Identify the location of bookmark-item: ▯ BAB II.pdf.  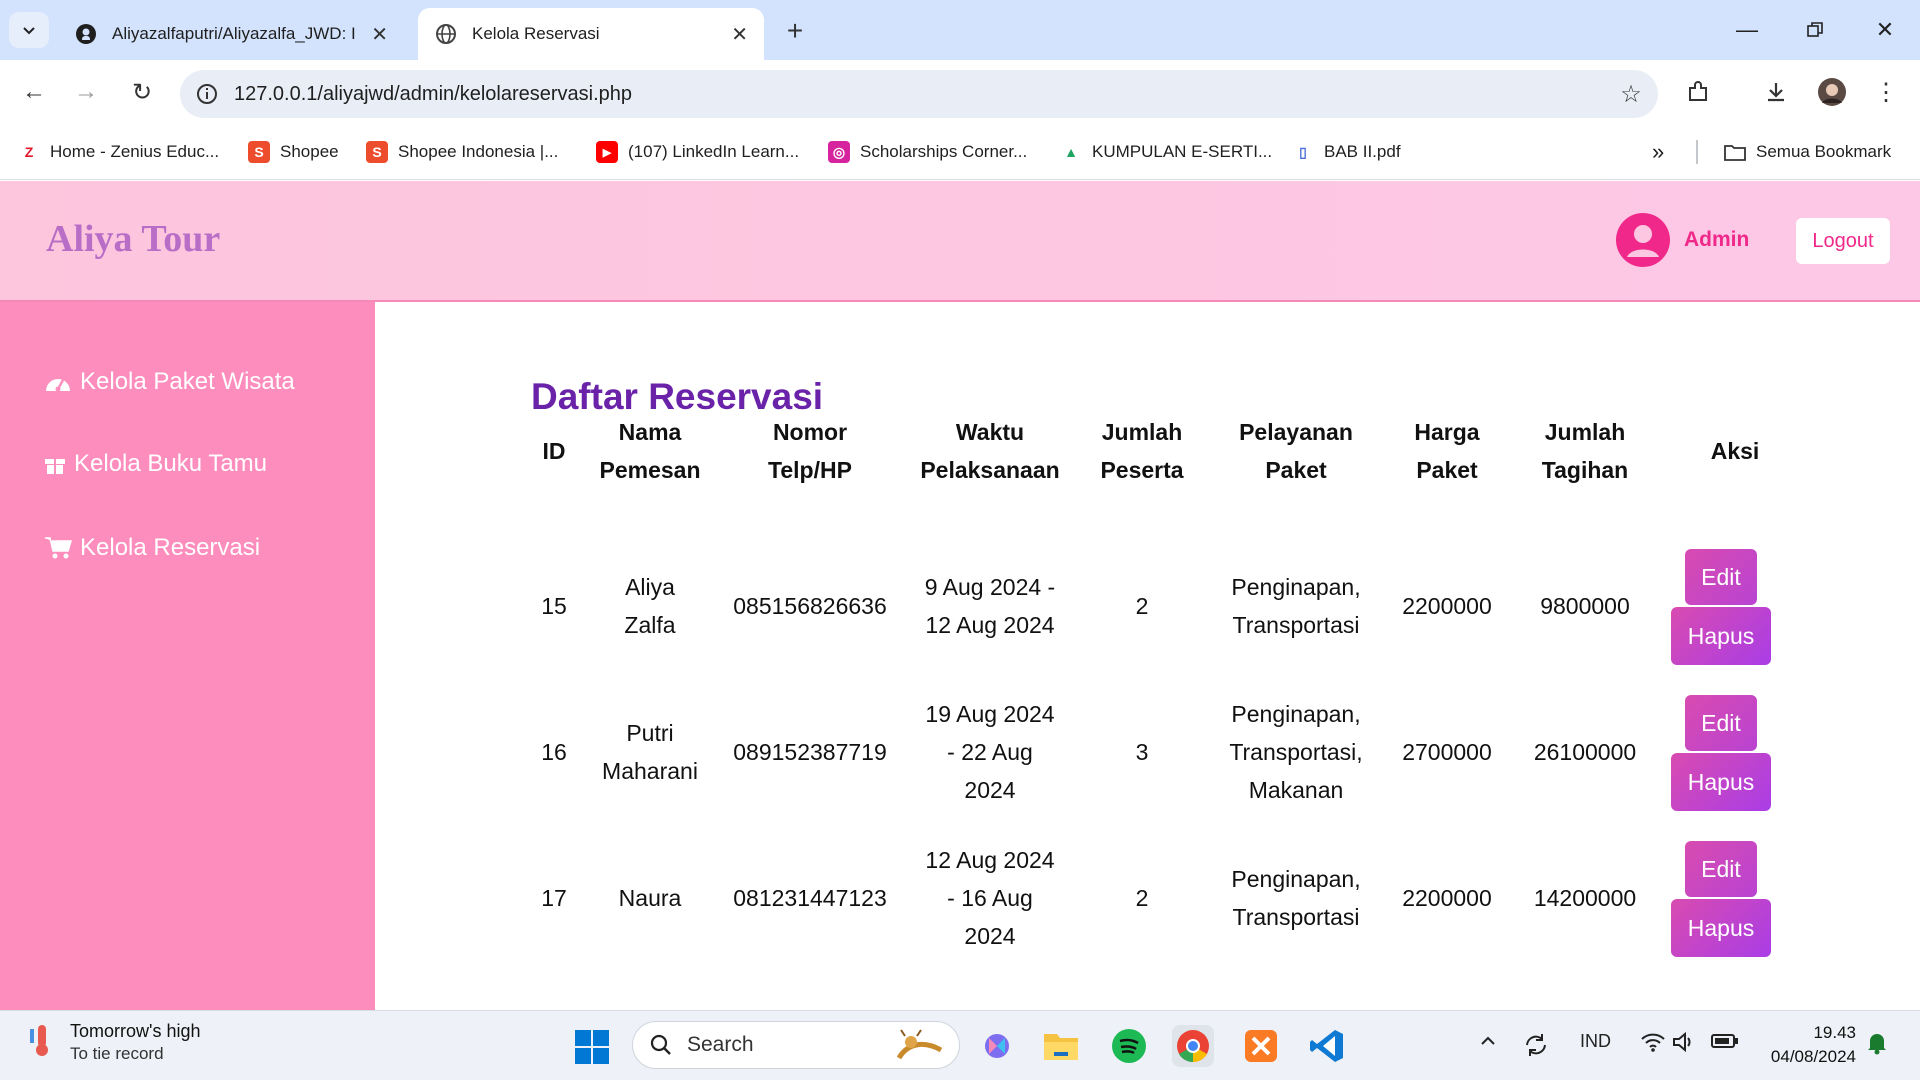
(1346, 152).